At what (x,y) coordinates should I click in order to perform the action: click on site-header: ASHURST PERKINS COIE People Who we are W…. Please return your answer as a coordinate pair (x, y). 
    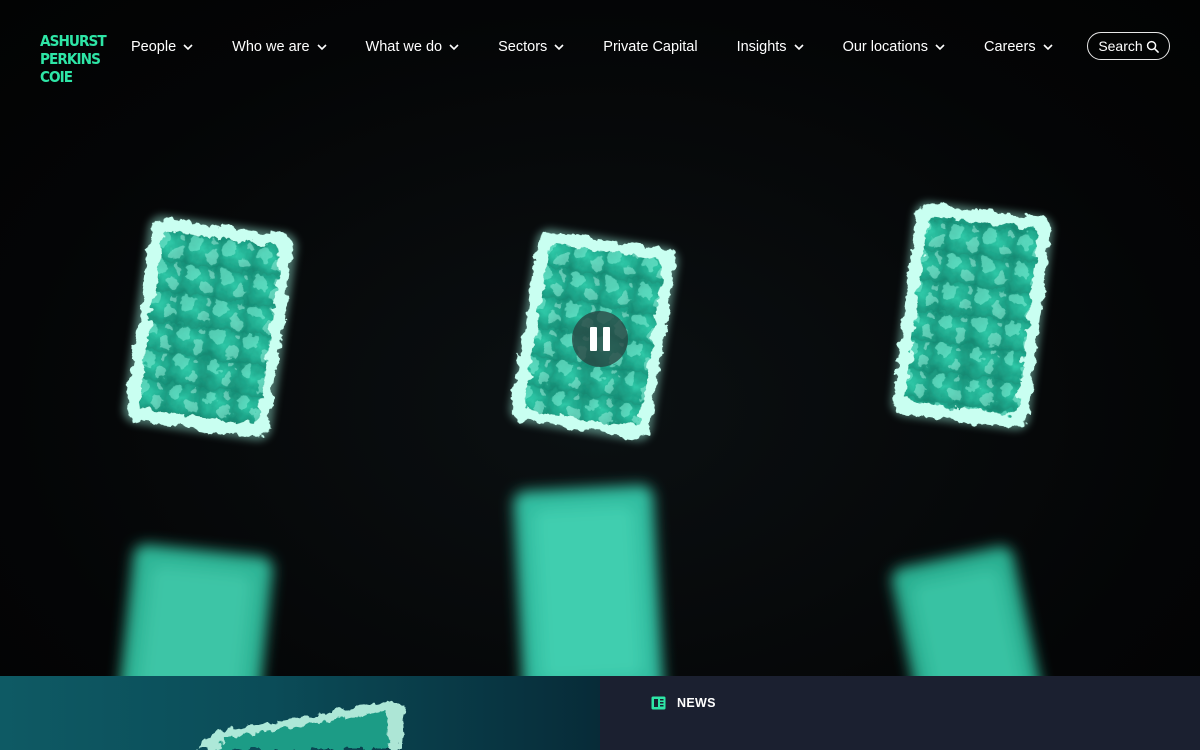
    Looking at the image, I should click on (600, 48).